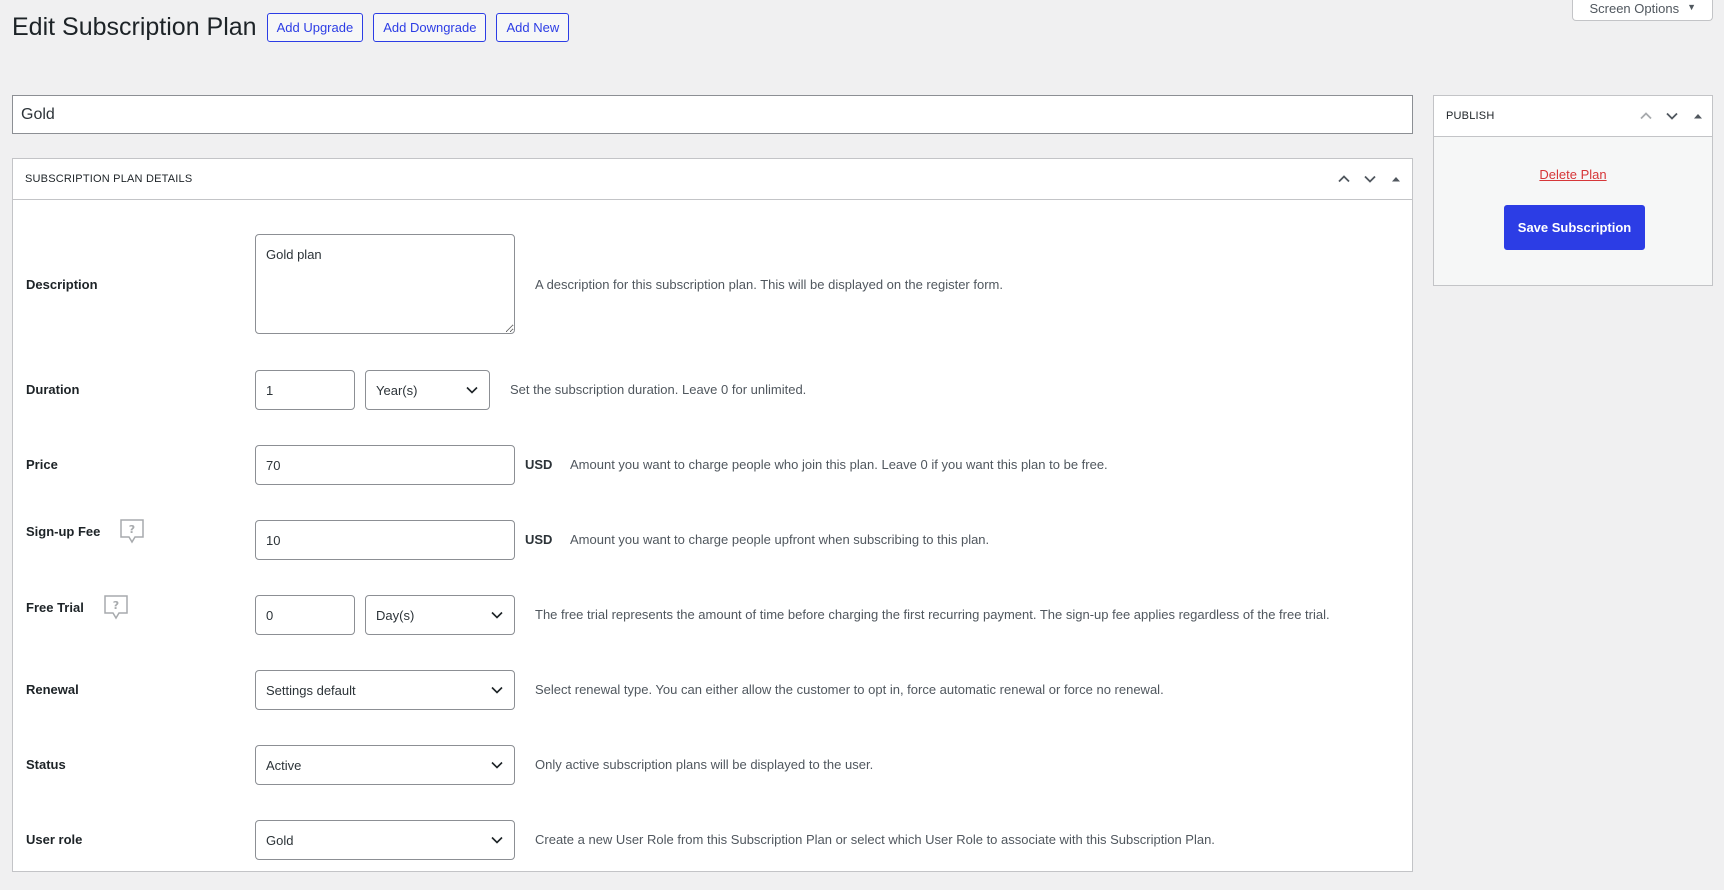  I want to click on free-trial-value: 0, so click(270, 615).